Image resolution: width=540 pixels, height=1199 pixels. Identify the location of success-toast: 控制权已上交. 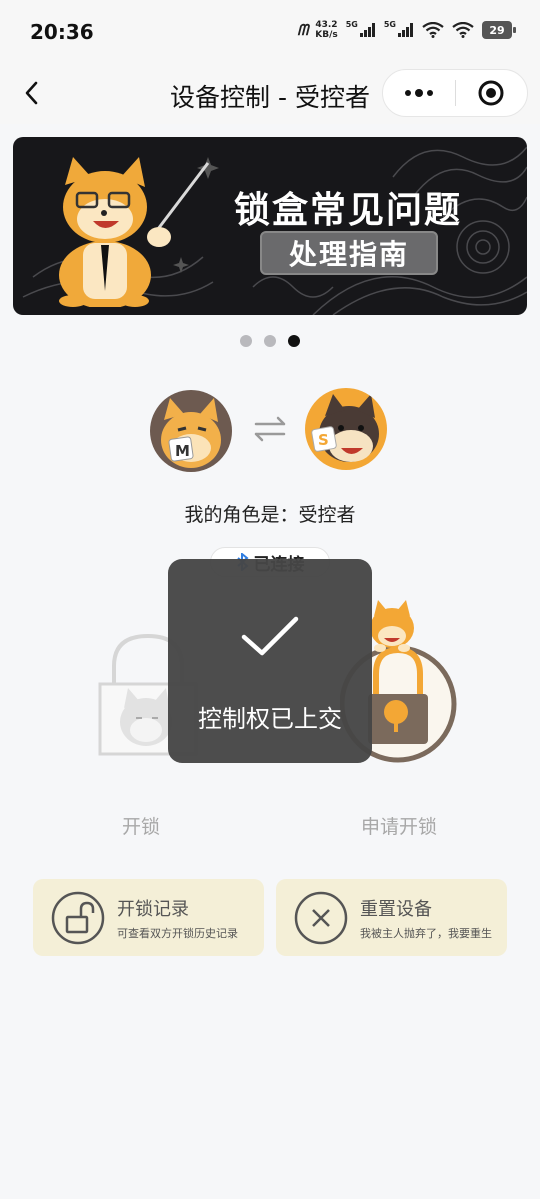
(270, 661).